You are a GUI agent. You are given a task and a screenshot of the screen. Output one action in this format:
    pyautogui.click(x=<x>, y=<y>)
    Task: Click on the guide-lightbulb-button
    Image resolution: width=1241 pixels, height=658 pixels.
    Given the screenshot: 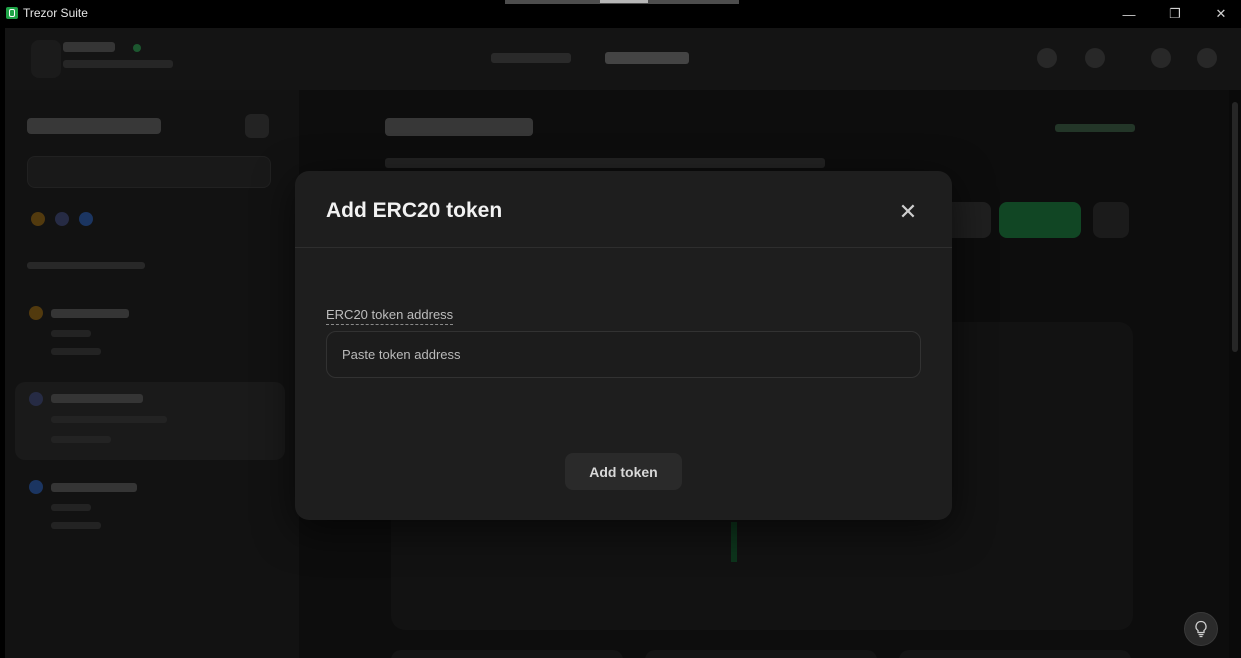 What is the action you would take?
    pyautogui.click(x=1201, y=629)
    